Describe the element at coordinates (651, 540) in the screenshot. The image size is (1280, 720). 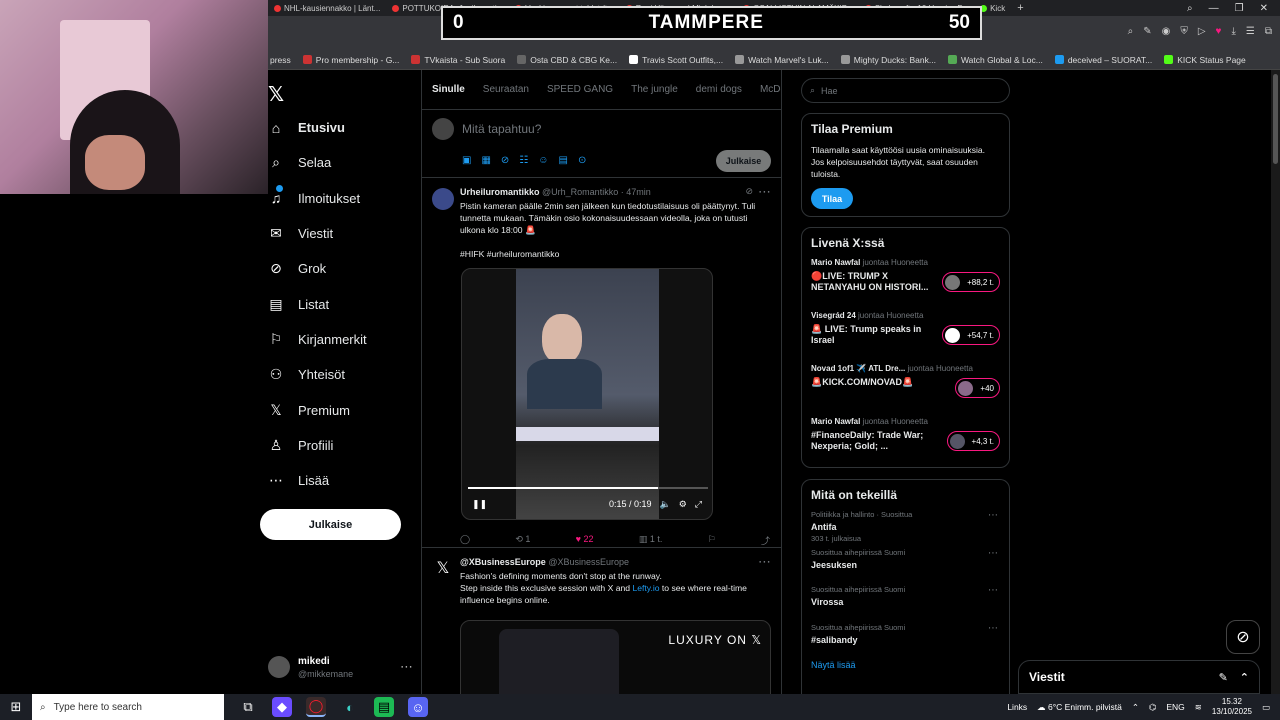
I see `views-button: ▥ 1 t.` at that location.